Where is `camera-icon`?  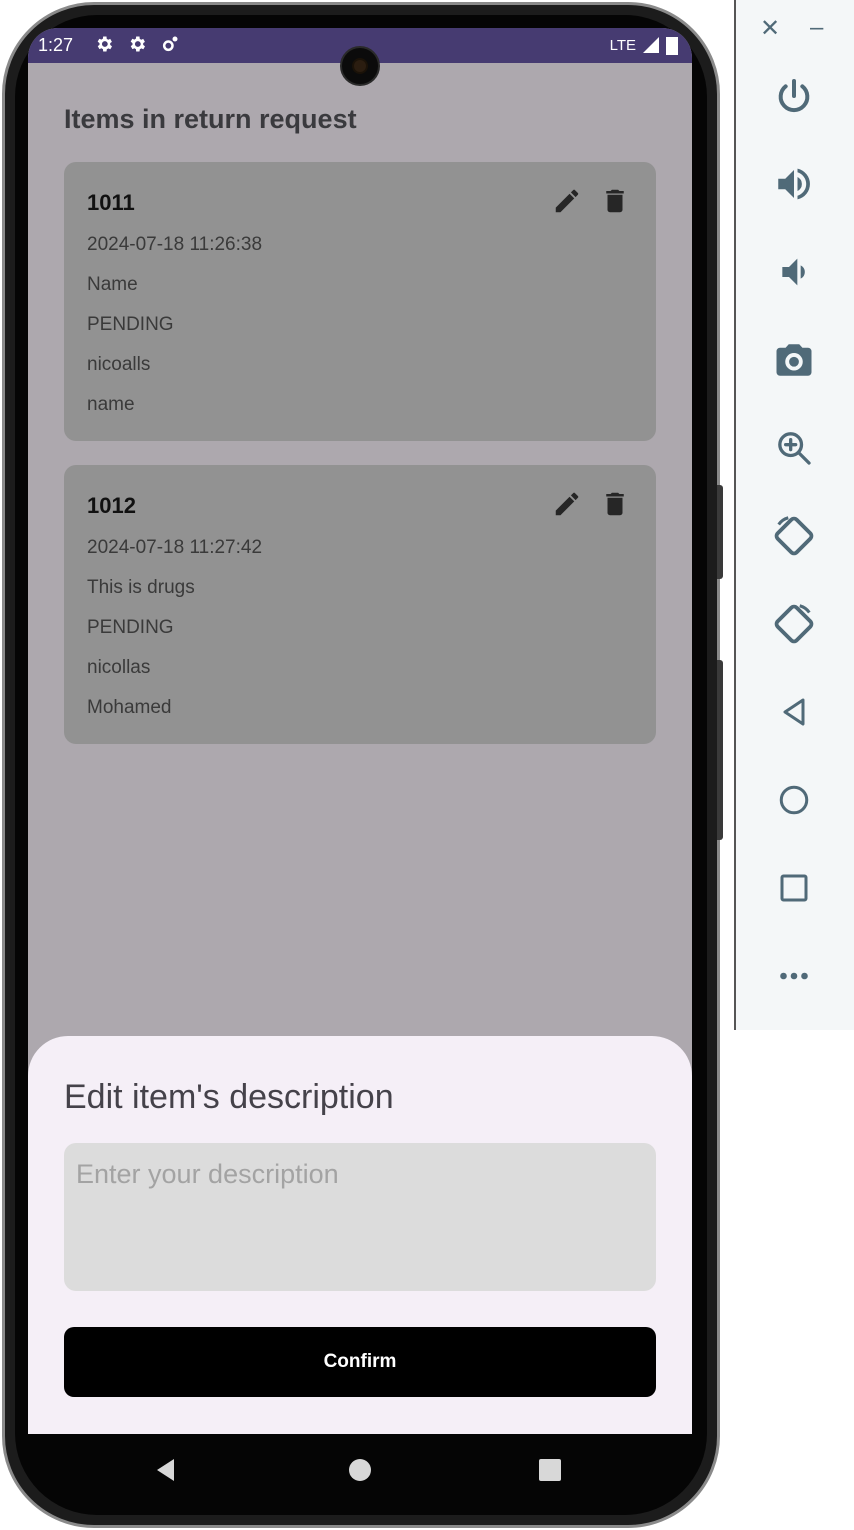 camera-icon is located at coordinates (794, 360).